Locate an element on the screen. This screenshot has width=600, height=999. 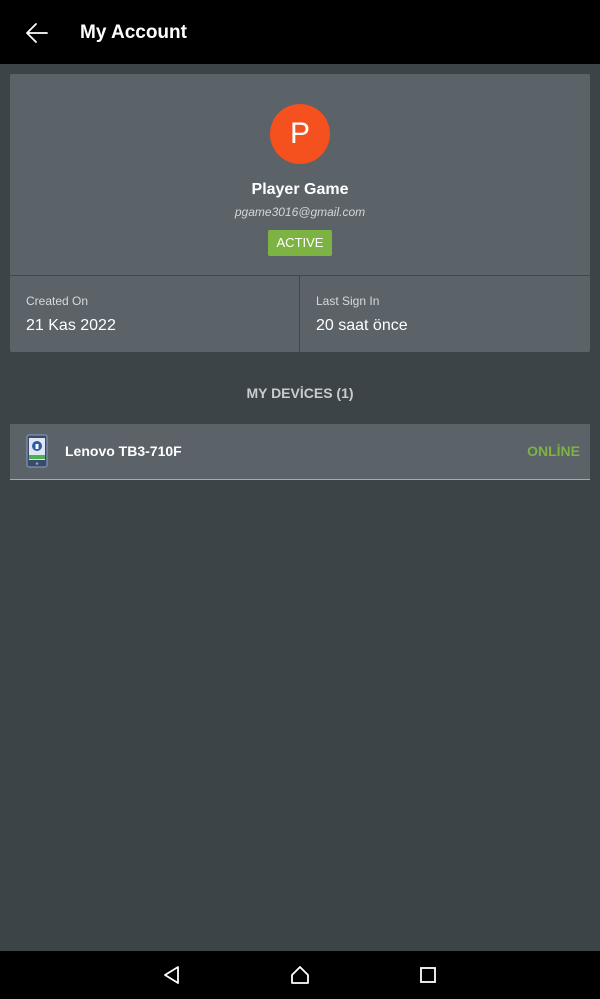
device-list-item: Lenovo TB3-710F ONLİNE is located at coordinates (300, 452).